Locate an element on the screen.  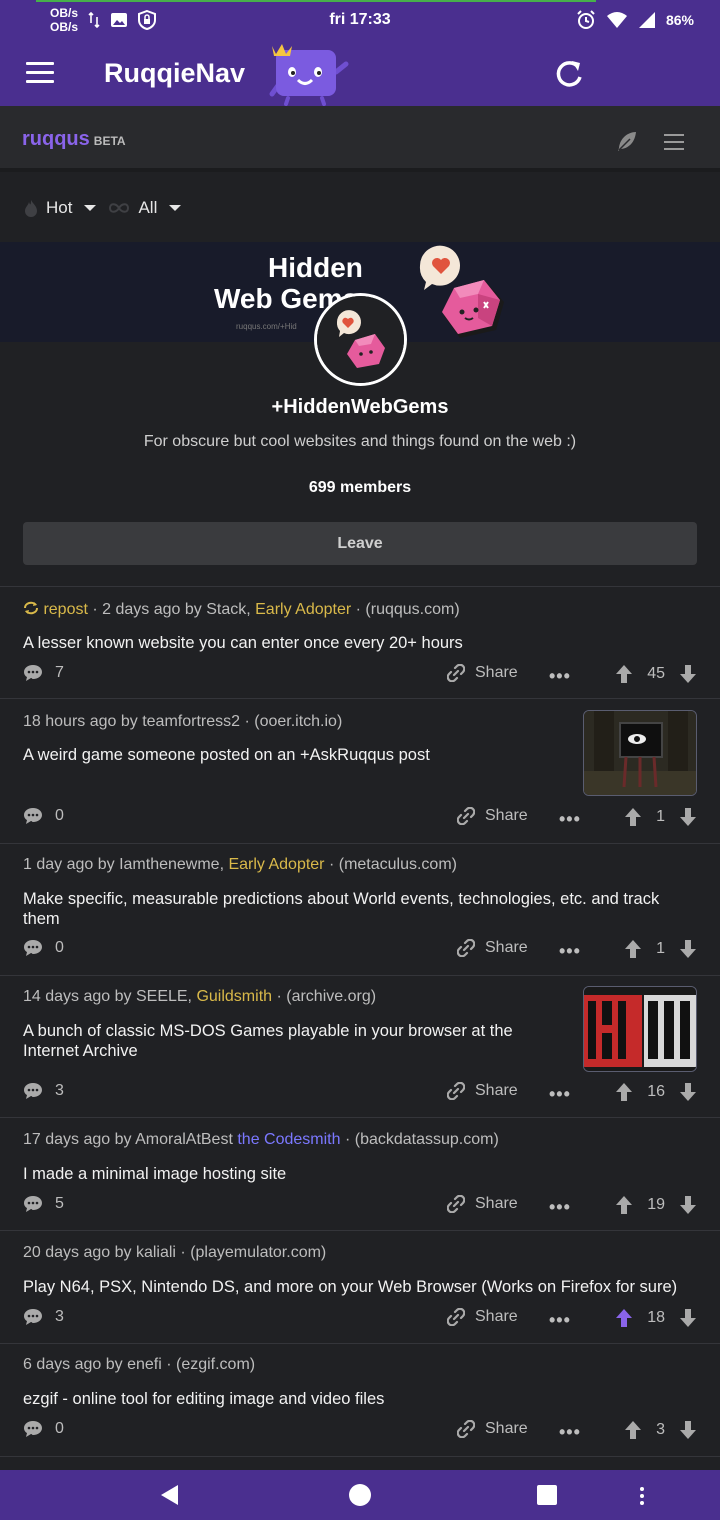
site-brand: ruqqus BETA is located at coordinates (74, 139).